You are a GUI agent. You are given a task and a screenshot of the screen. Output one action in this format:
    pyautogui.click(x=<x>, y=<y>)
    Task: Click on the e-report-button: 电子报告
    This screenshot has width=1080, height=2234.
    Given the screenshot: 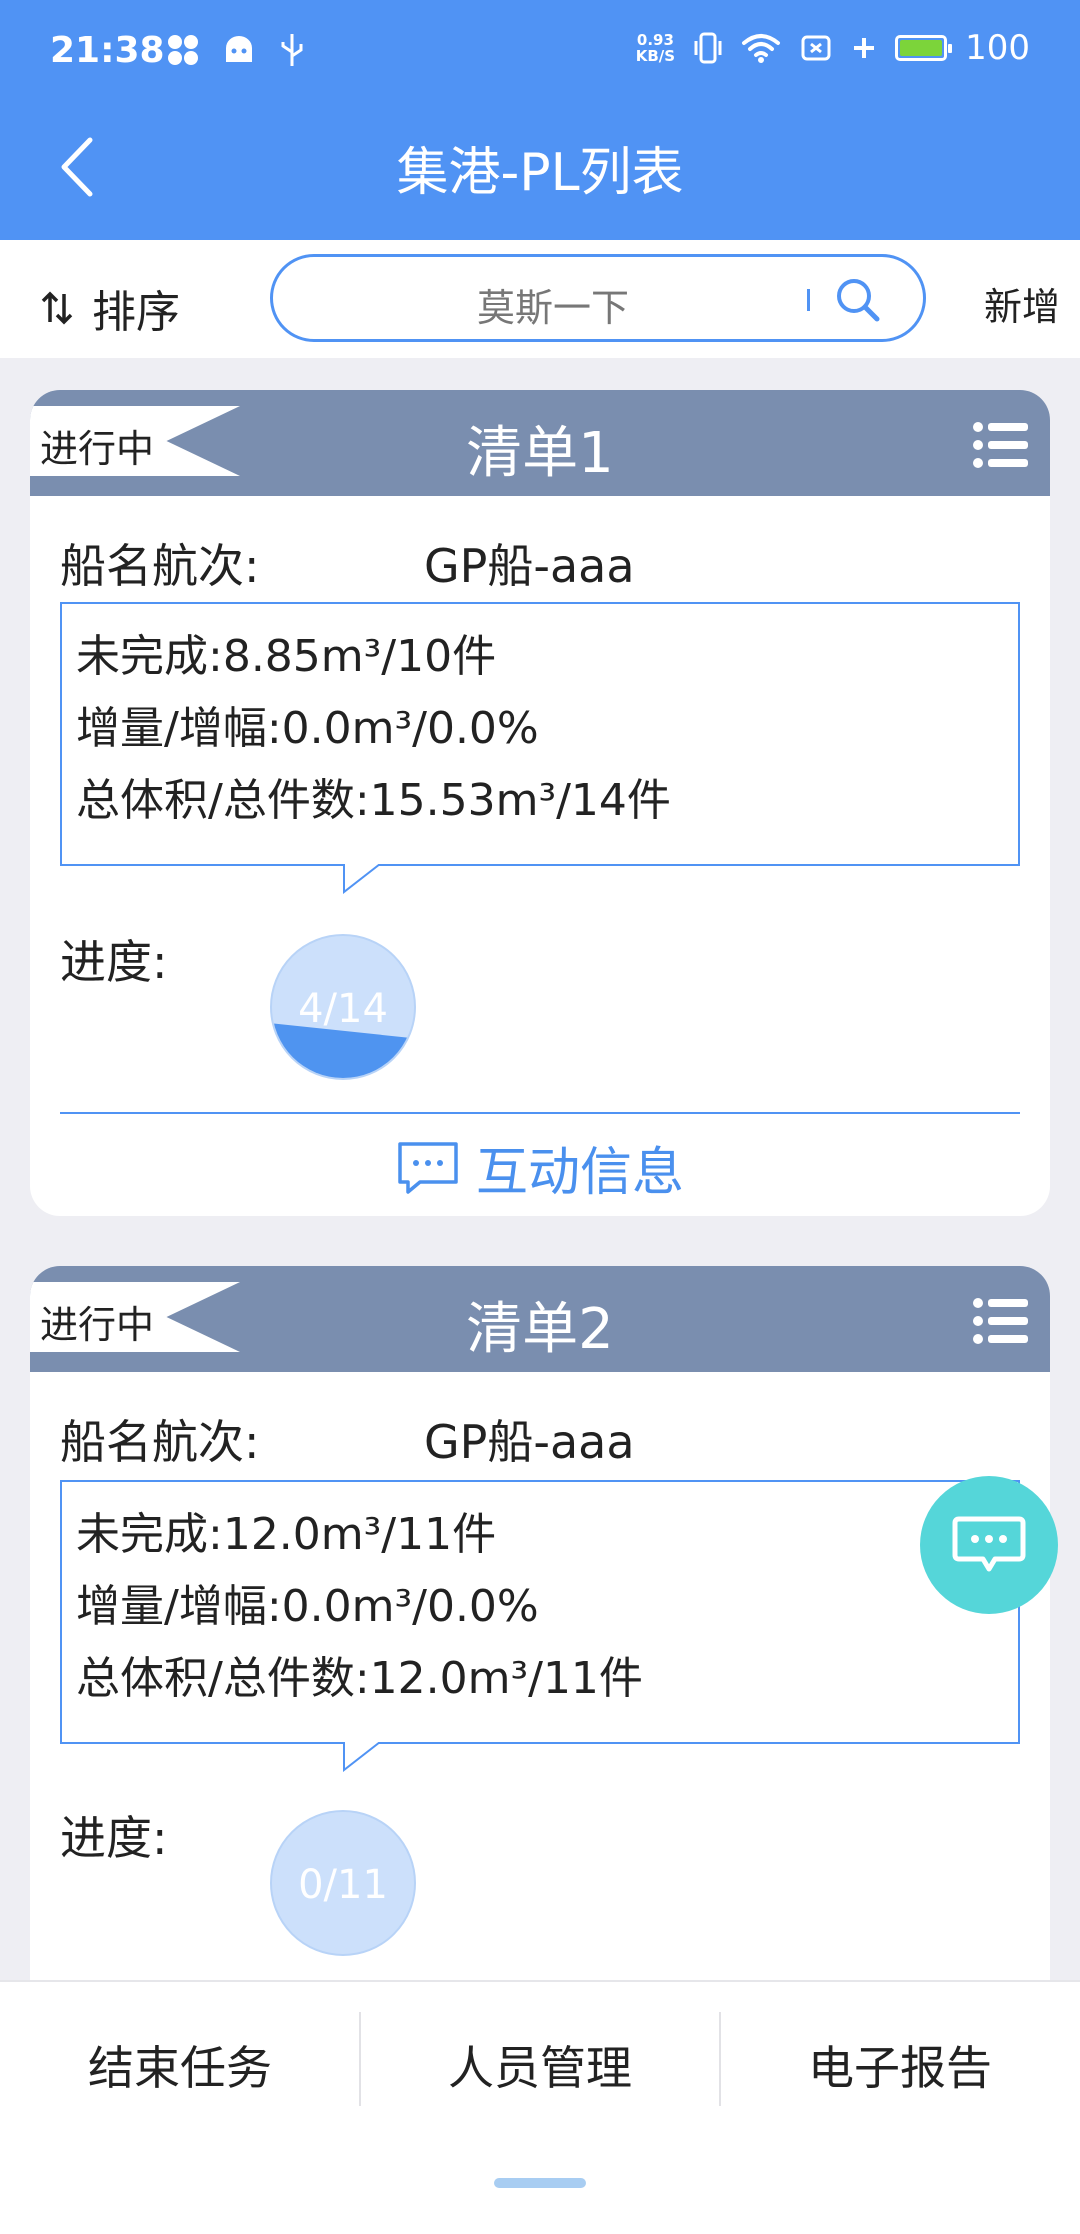 What is the action you would take?
    pyautogui.click(x=900, y=2065)
    